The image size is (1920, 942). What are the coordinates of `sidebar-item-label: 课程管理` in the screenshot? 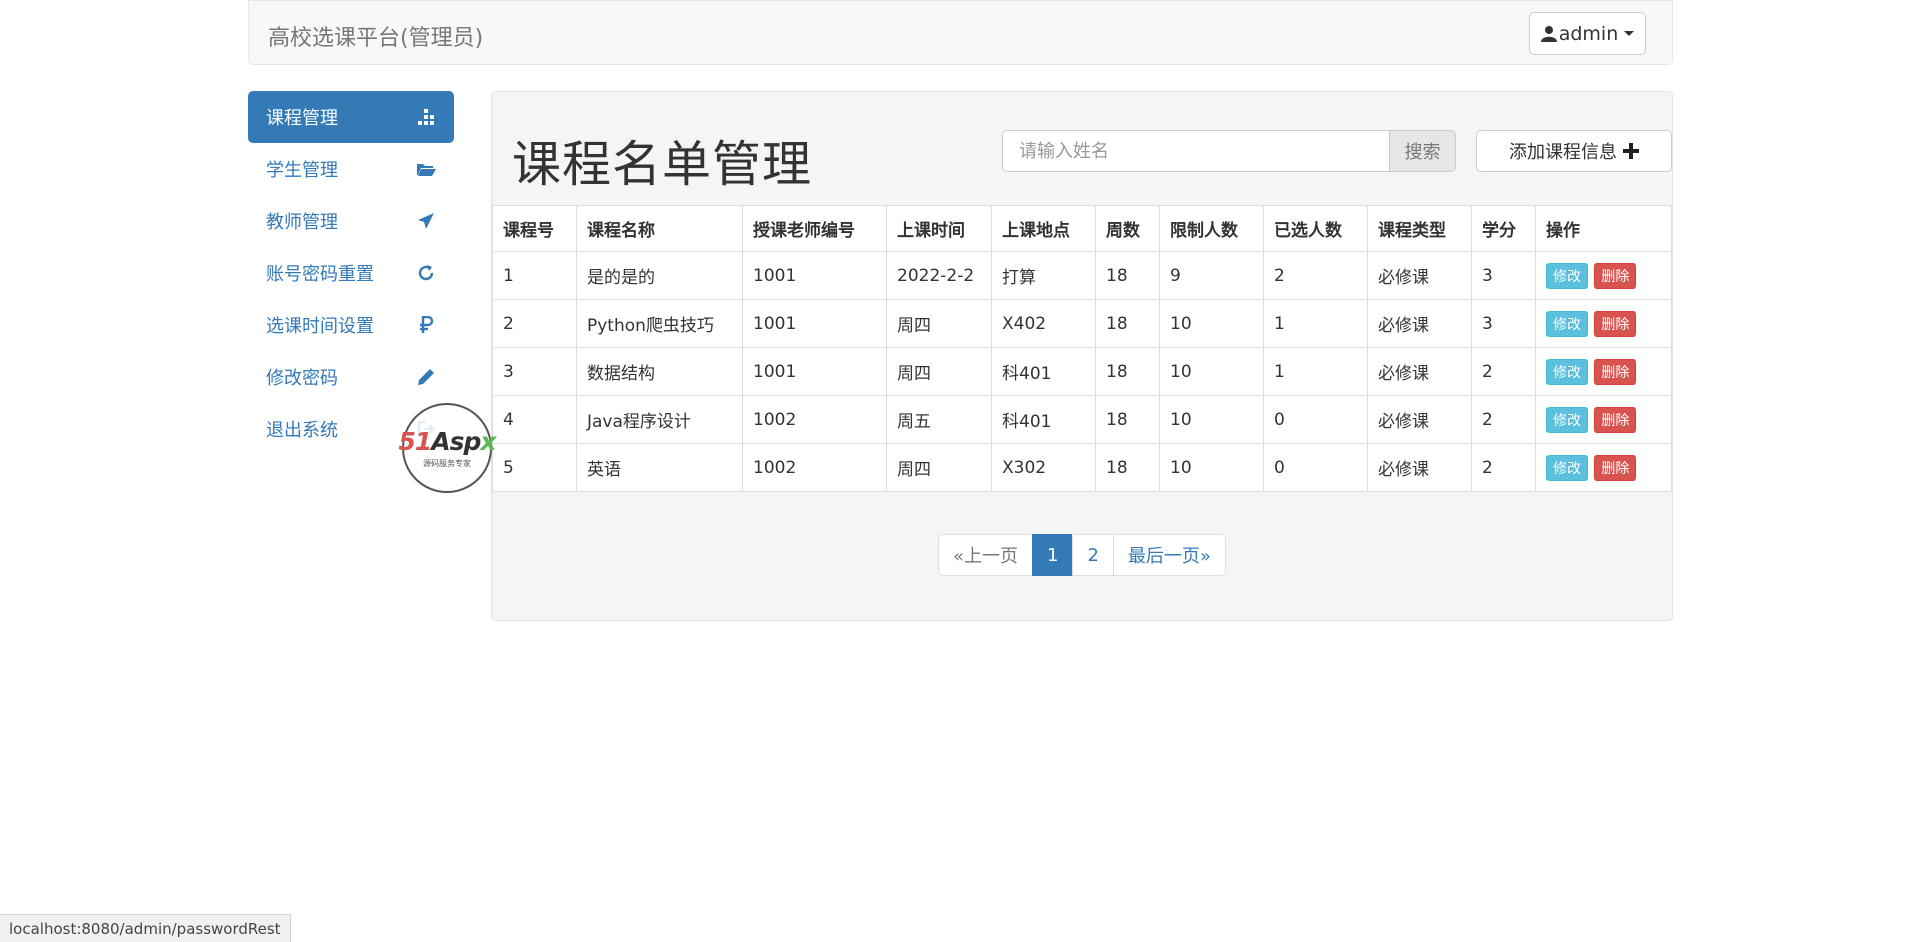 It's located at (302, 118).